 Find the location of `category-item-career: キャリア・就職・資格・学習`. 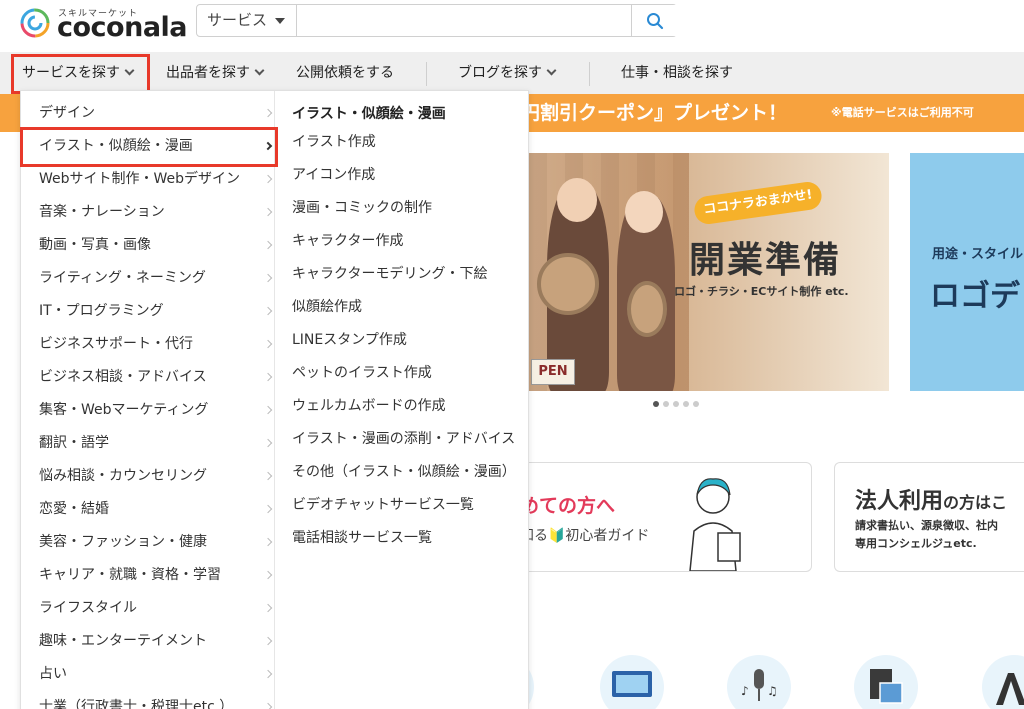

category-item-career: キャリア・就職・資格・学習 is located at coordinates (156, 575).